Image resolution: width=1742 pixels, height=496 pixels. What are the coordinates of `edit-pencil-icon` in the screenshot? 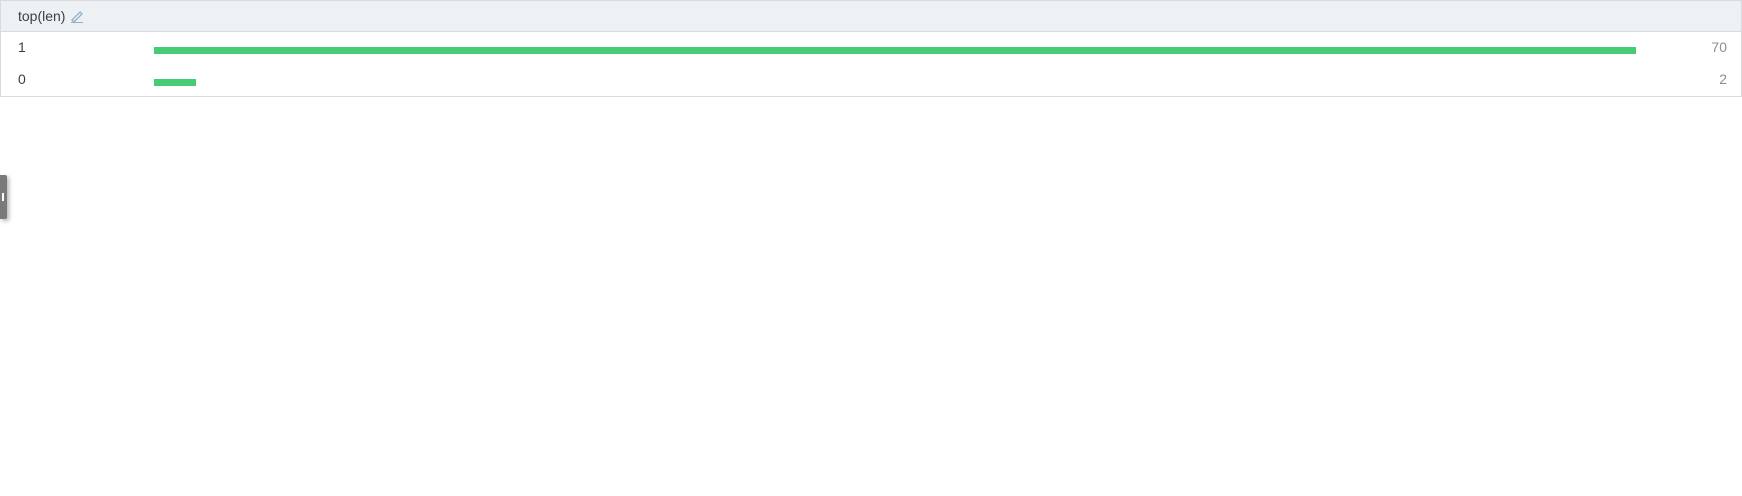 It's located at (77, 16).